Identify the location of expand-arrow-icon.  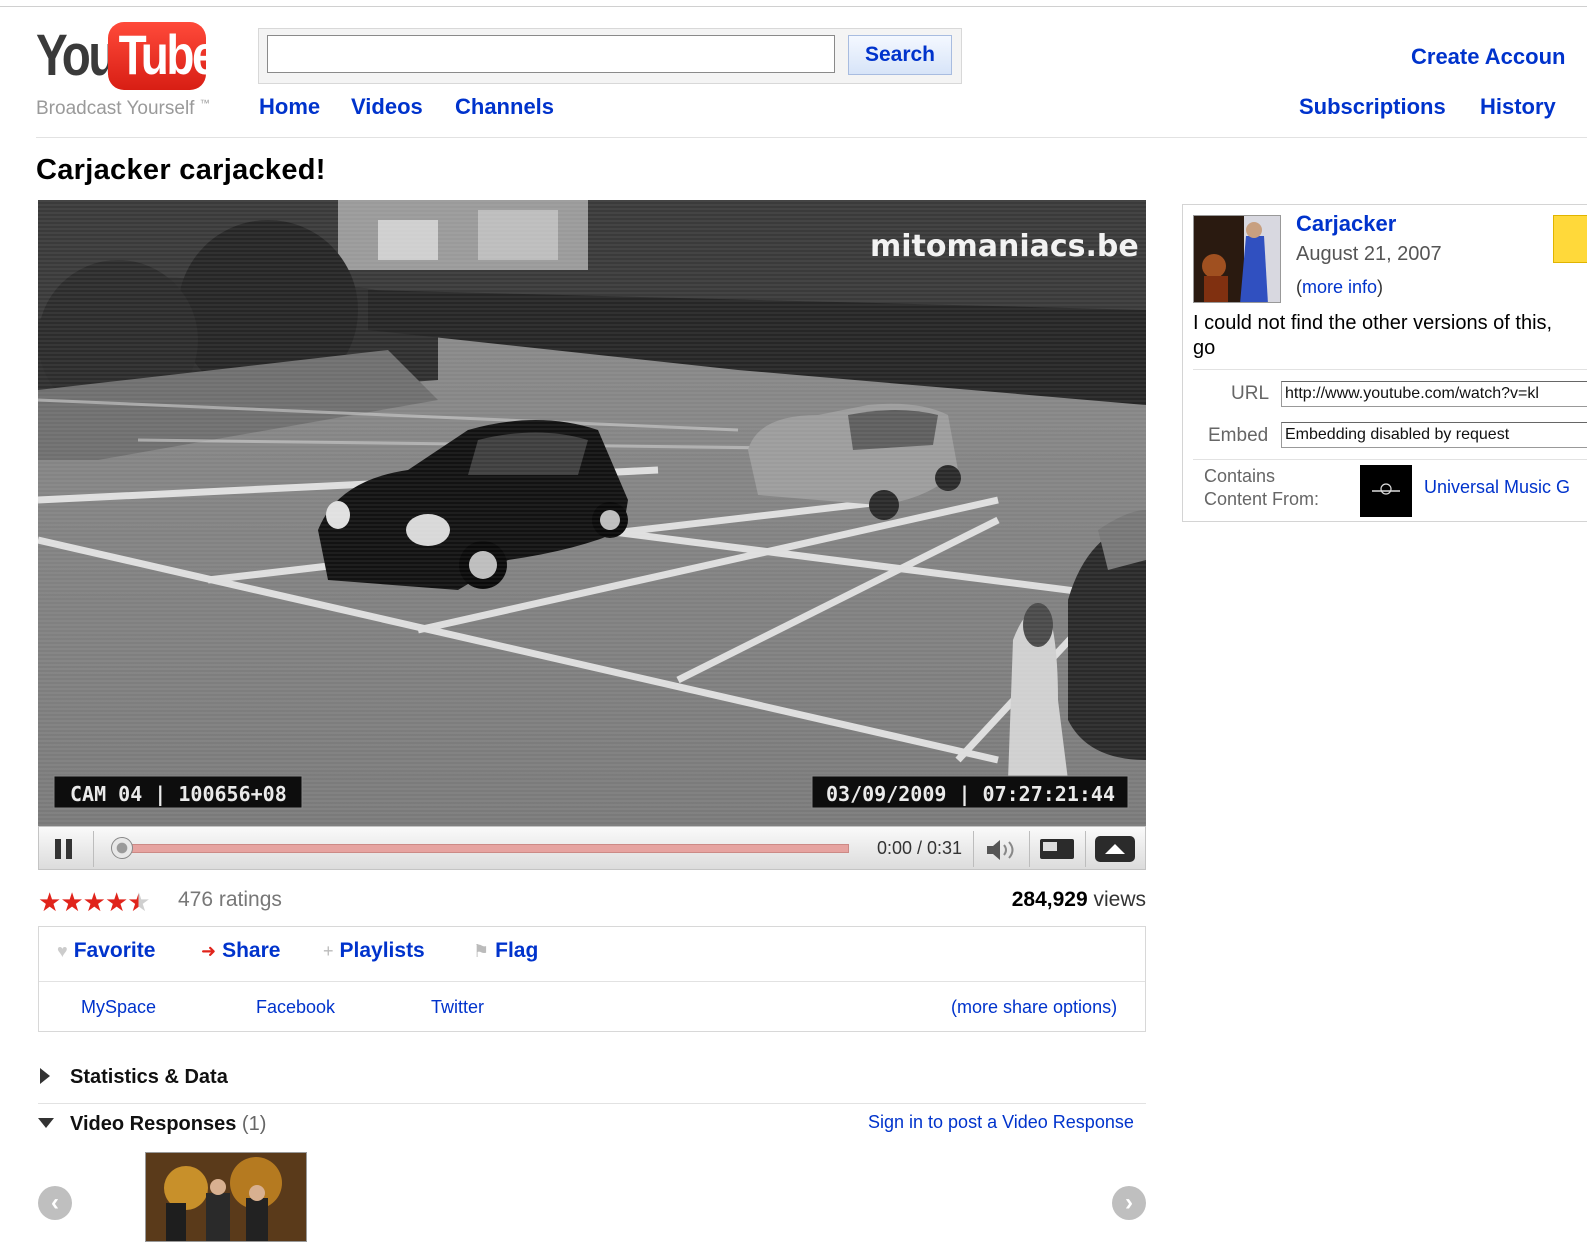
(45, 1076).